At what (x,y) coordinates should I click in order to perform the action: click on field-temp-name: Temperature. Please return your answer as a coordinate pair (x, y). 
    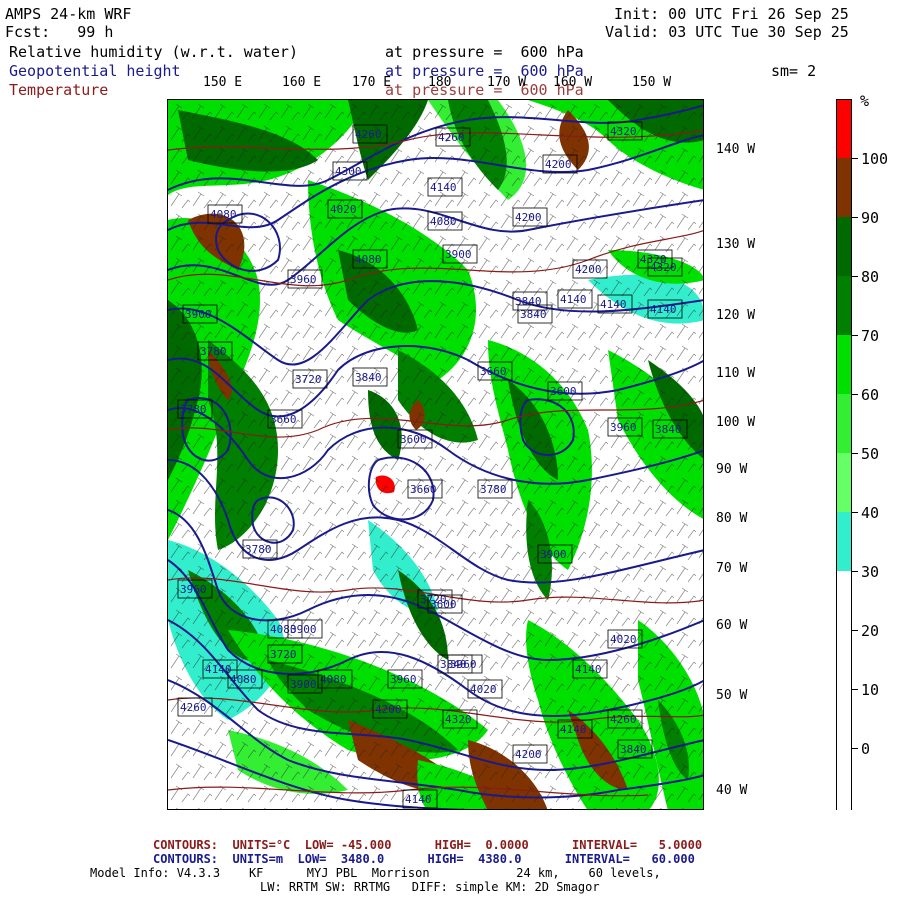
    Looking at the image, I should click on (59, 90).